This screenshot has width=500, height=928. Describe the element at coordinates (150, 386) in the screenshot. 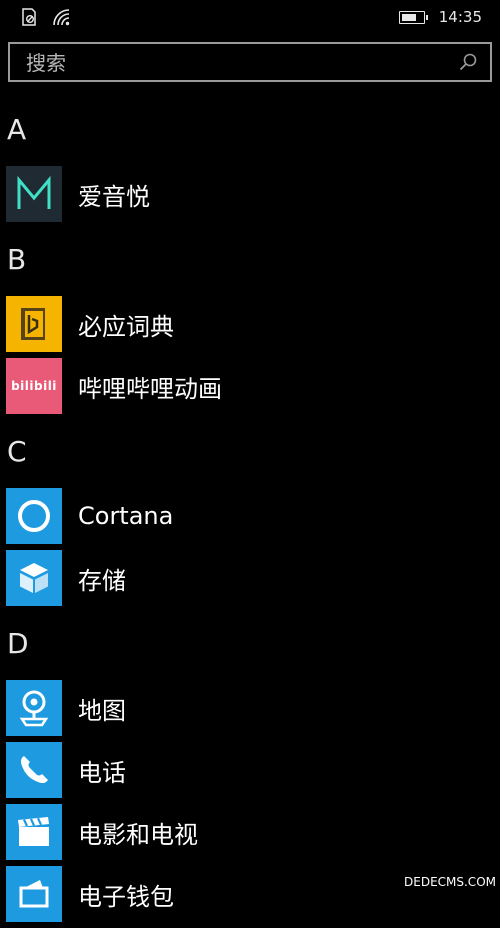

I see `app-name: 哔哩哔哩动画` at that location.